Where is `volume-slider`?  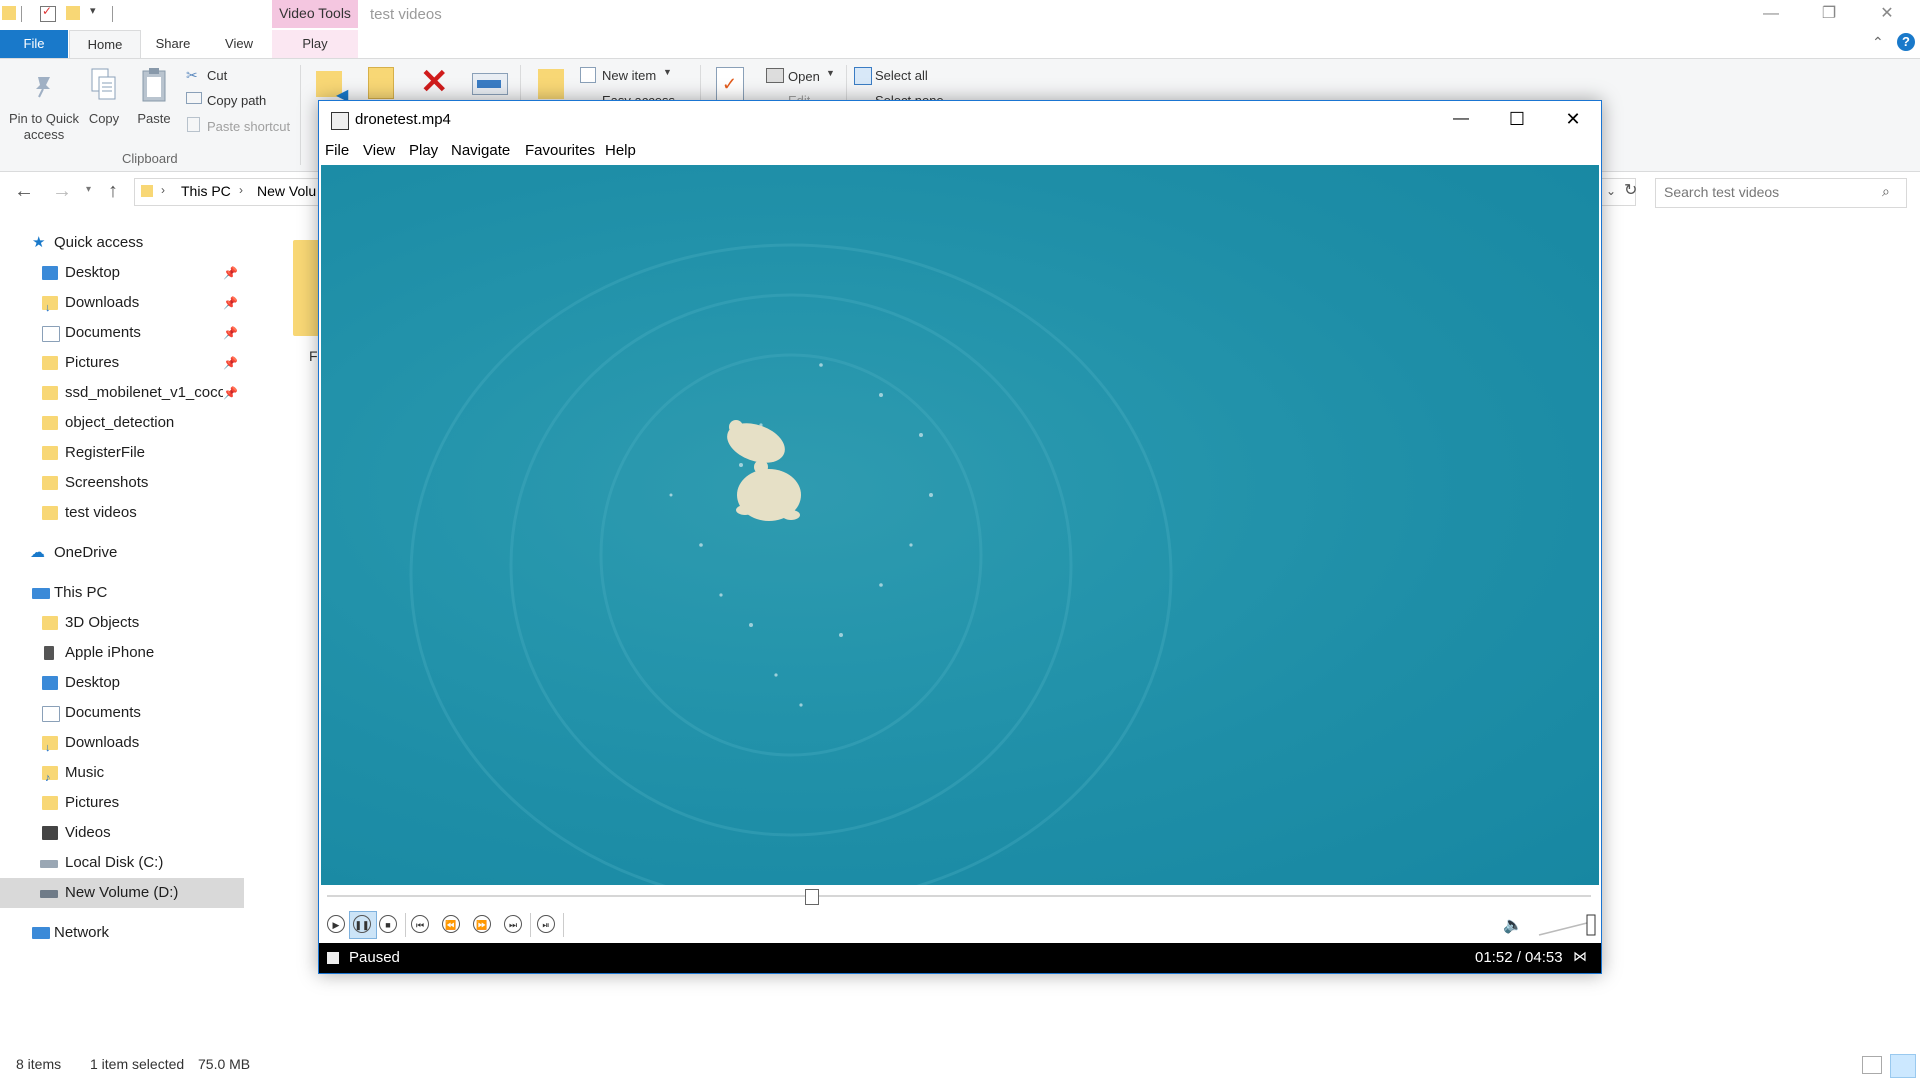 volume-slider is located at coordinates (1567, 925).